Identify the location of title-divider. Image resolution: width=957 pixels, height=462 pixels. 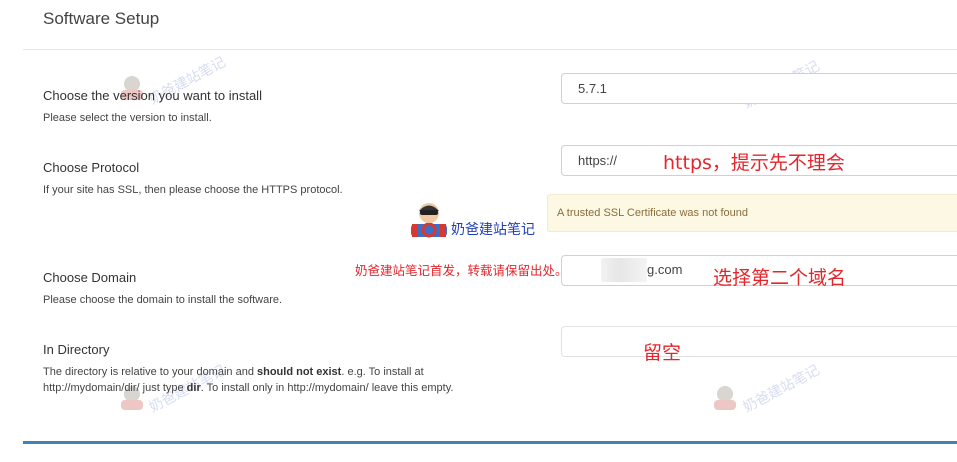
(490, 49).